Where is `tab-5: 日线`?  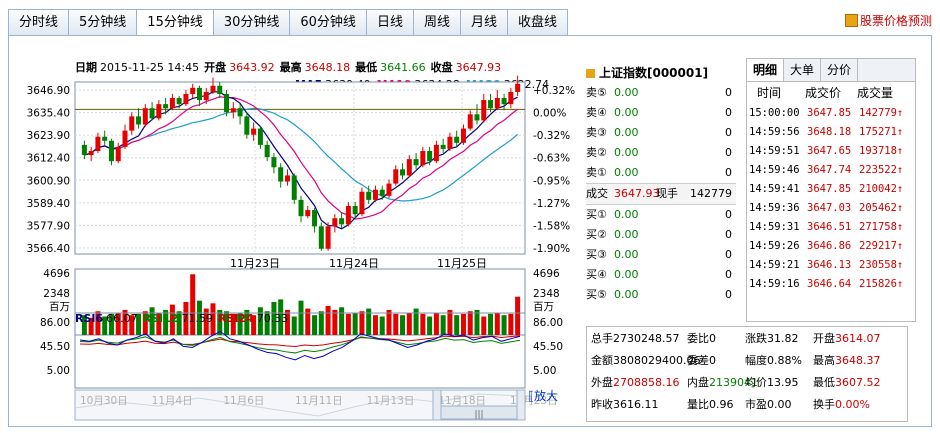 tab-5: 日线 is located at coordinates (389, 22).